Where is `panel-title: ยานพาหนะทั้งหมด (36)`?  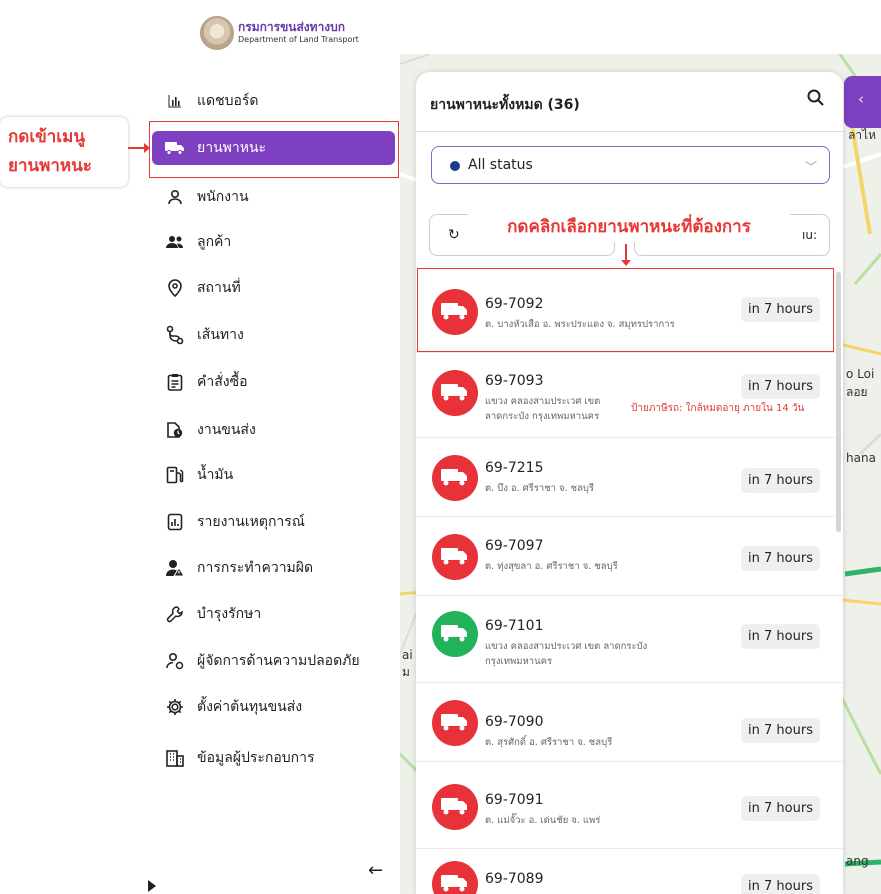 panel-title: ยานพาหนะทั้งหมด (36) is located at coordinates (505, 105).